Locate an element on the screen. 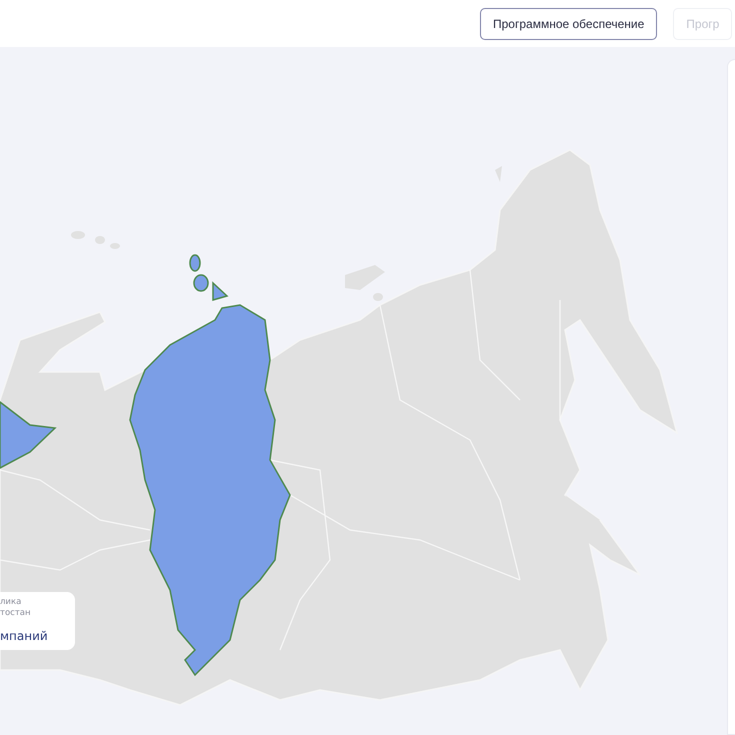 The width and height of the screenshot is (735, 735). highlighted-island is located at coordinates (208, 277).